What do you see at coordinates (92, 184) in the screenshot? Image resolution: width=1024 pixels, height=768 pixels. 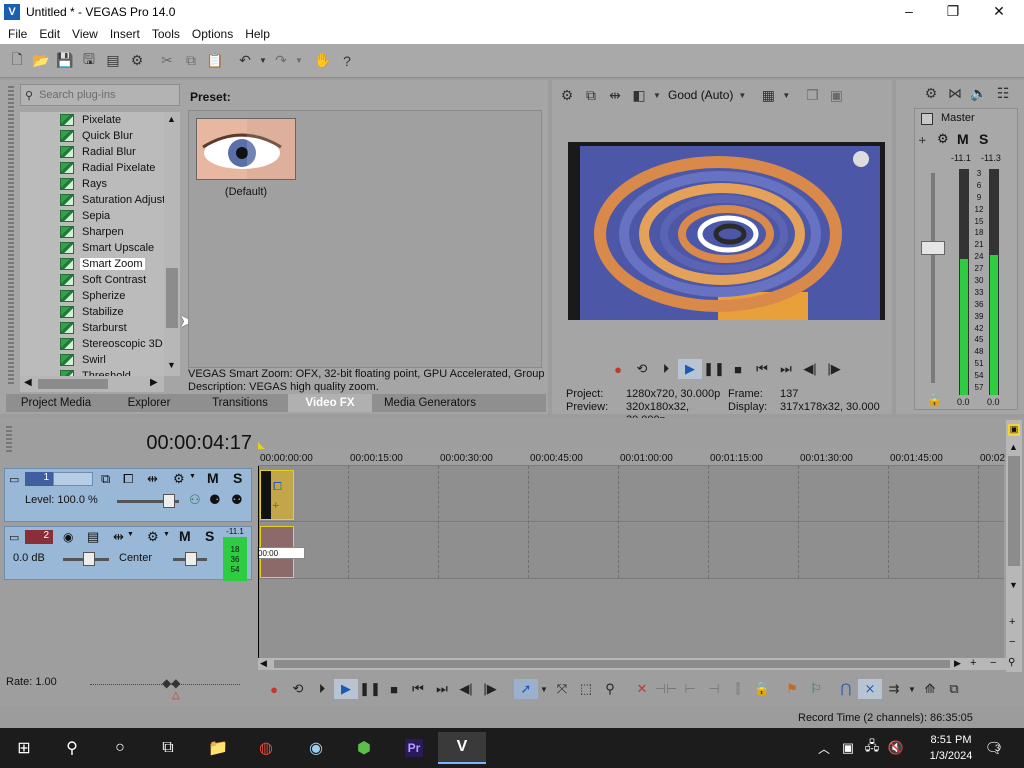 I see `plugin-item: Rays` at bounding box center [92, 184].